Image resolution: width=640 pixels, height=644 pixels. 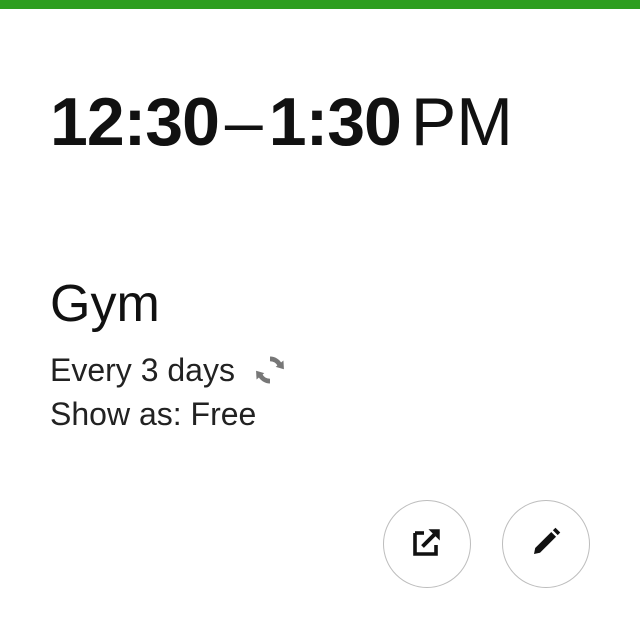 I want to click on event-title: Gym, so click(x=105, y=304).